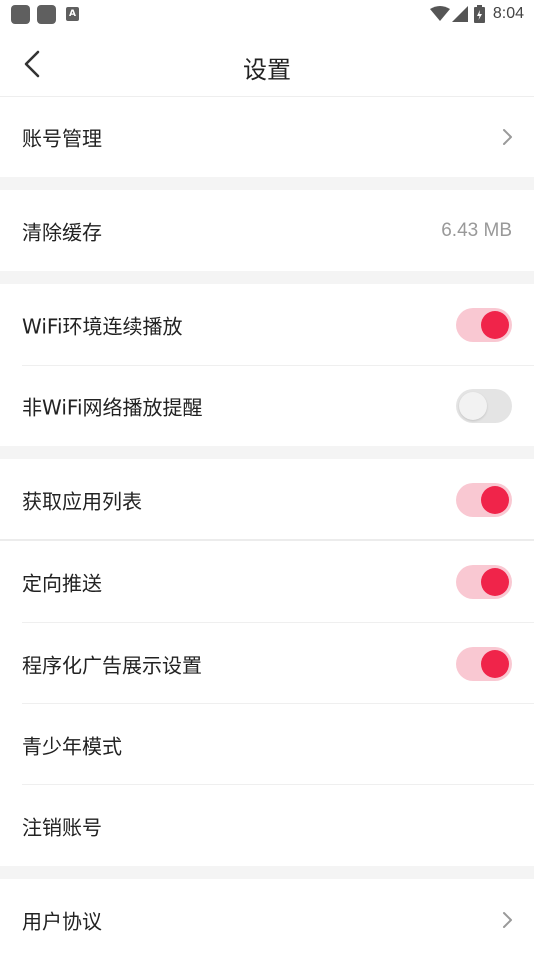 The width and height of the screenshot is (534, 960). I want to click on targeted-push-row: 定向推送, so click(267, 582).